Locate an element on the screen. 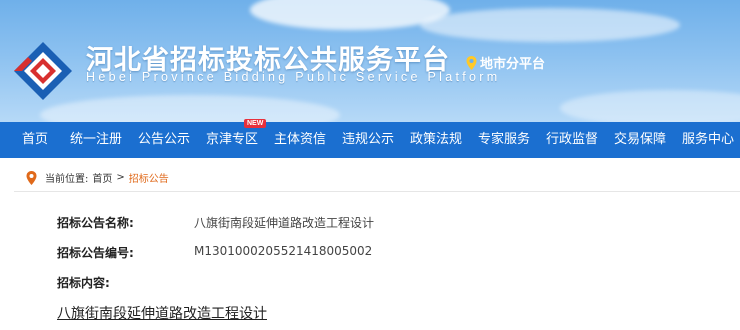 The height and width of the screenshot is (330, 740). nav-item-supervision: 行政监督 is located at coordinates (572, 140).